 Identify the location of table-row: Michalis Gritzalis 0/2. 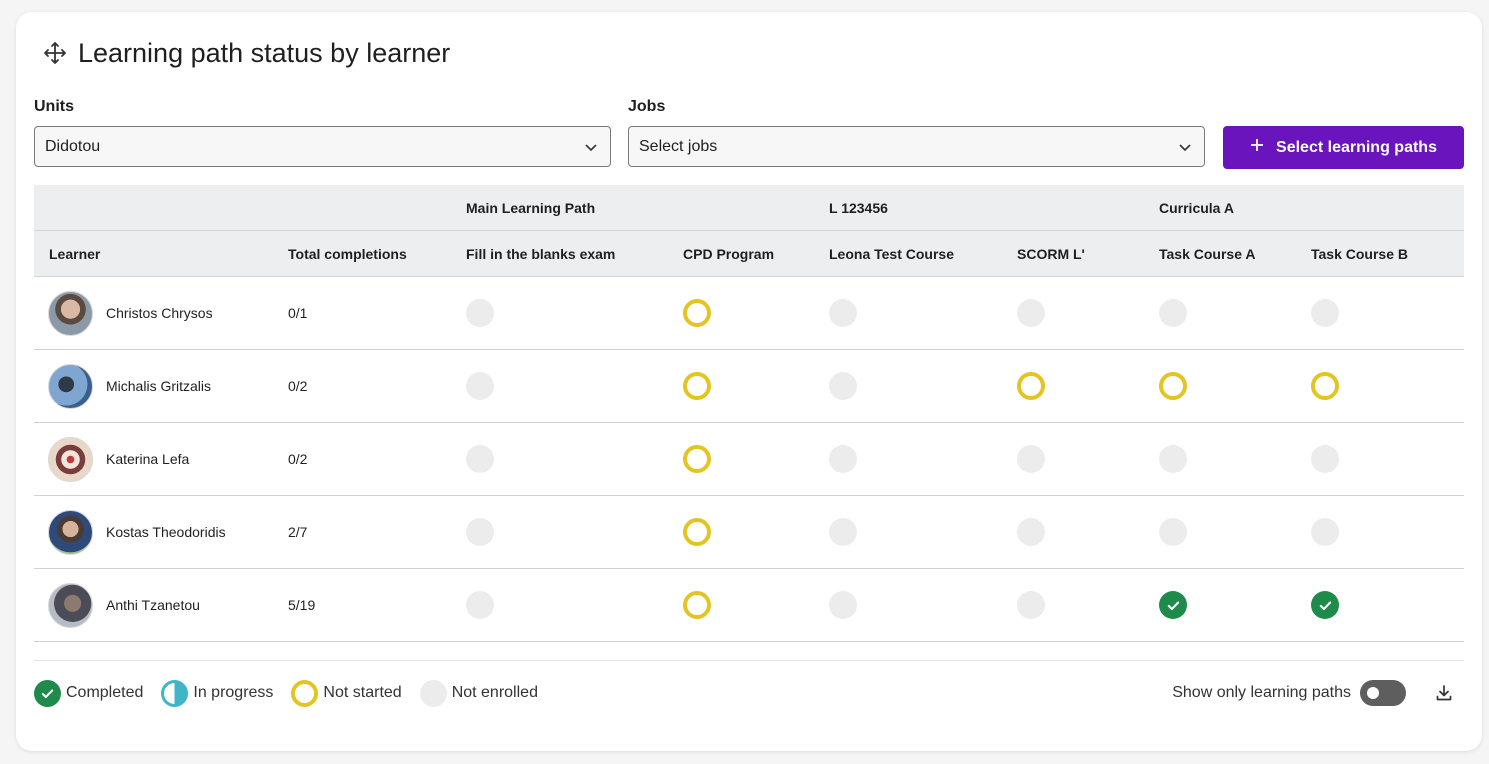
(749, 386).